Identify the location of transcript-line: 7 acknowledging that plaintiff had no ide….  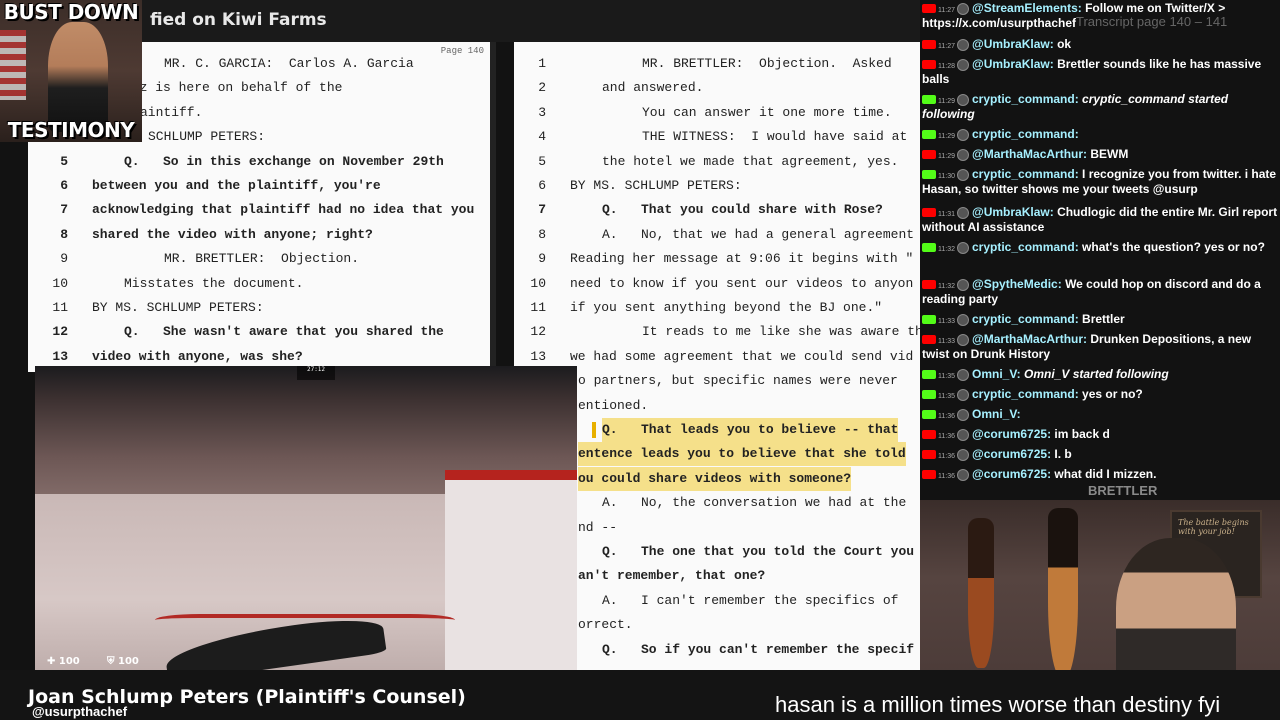
(259, 210).